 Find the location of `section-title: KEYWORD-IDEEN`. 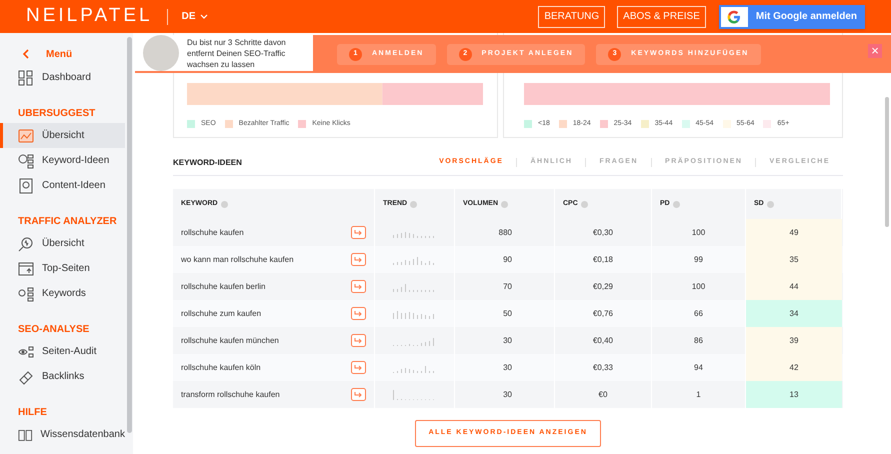

section-title: KEYWORD-IDEEN is located at coordinates (207, 162).